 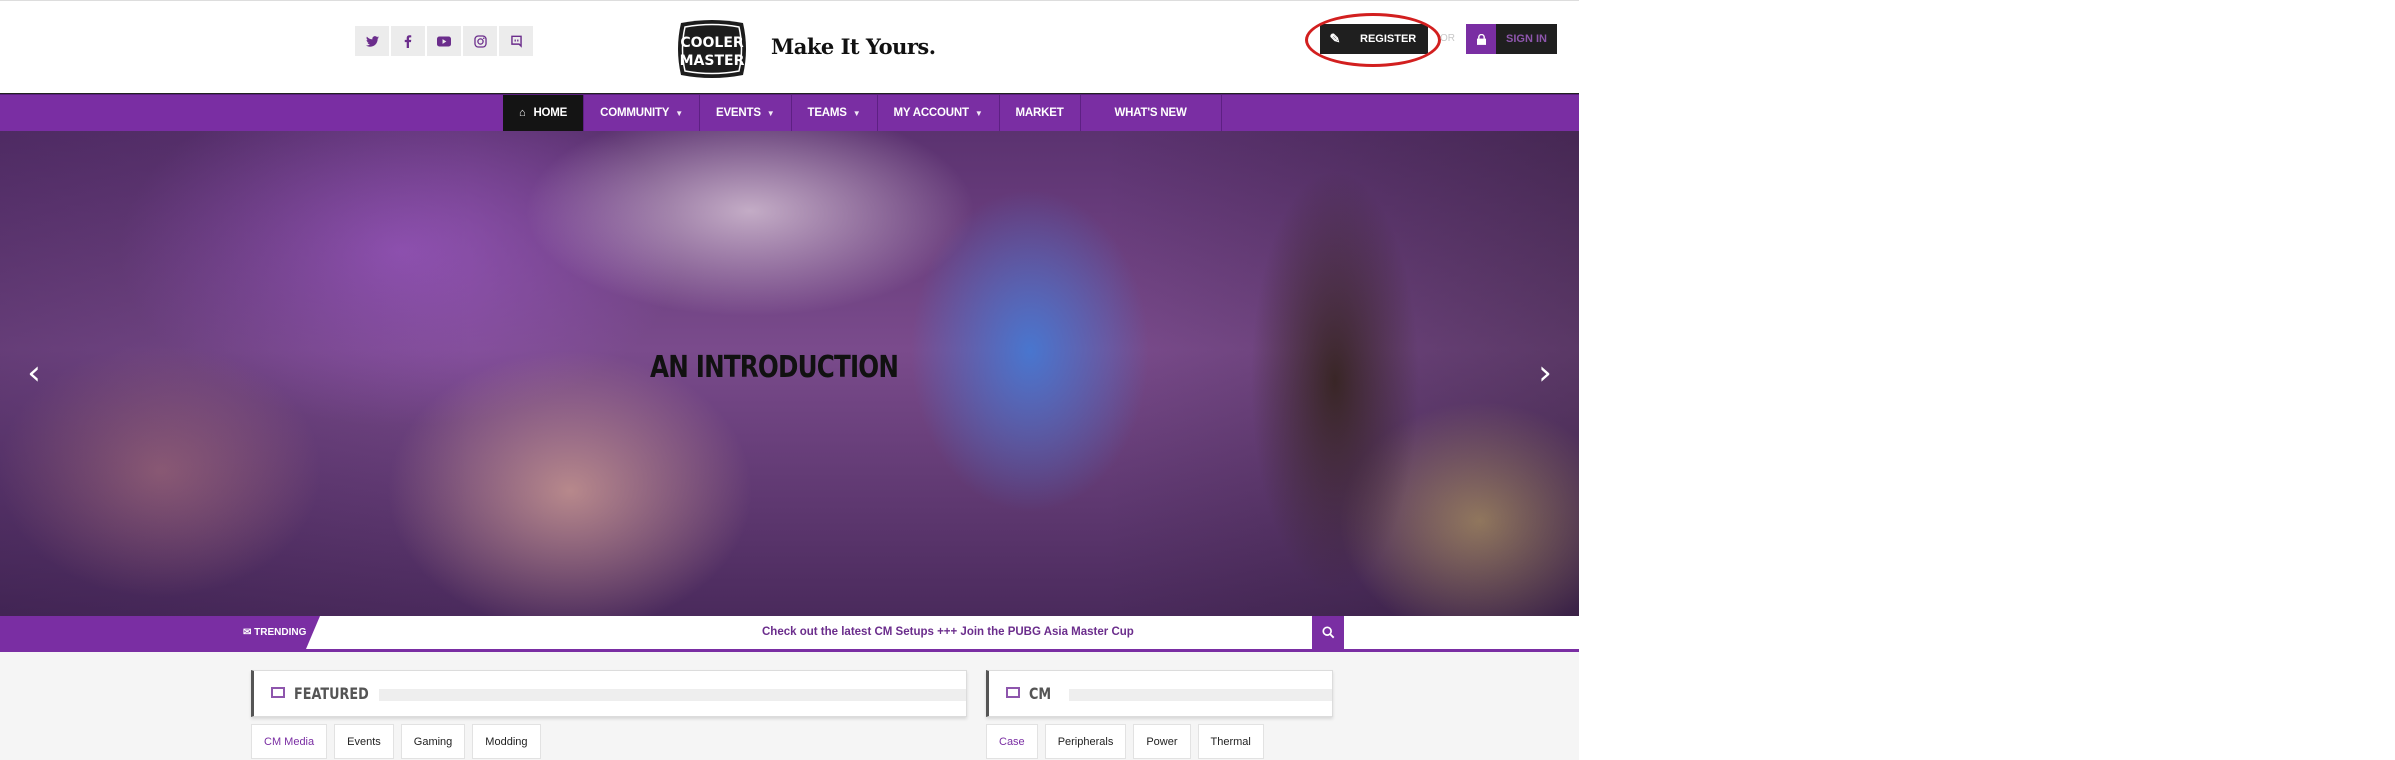 What do you see at coordinates (712, 61) in the screenshot?
I see `svg-text: MASTER` at bounding box center [712, 61].